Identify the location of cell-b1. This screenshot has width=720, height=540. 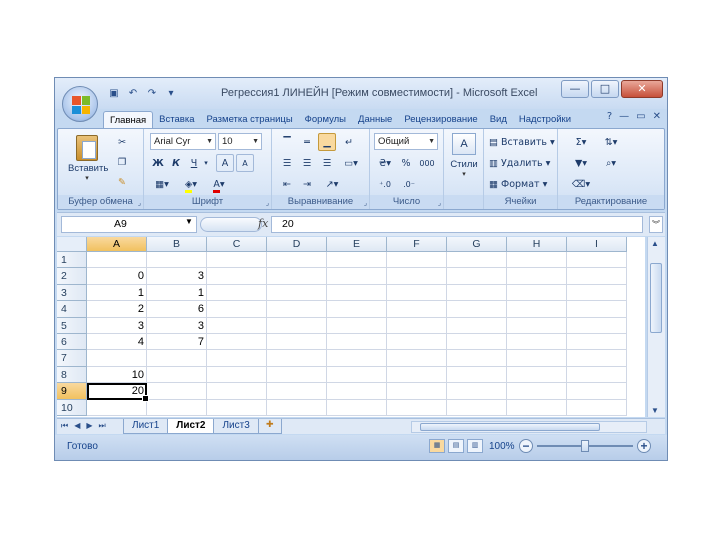
(177, 260).